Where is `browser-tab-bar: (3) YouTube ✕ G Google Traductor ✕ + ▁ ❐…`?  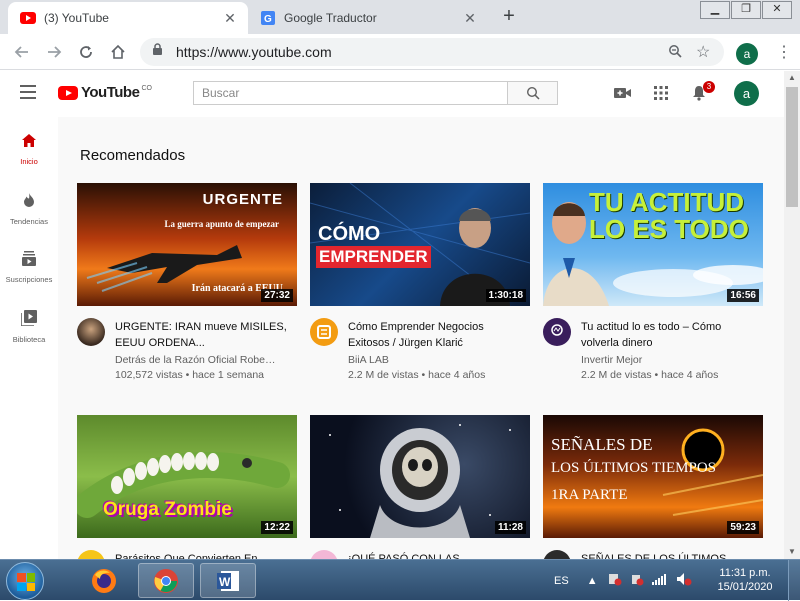
browser-tab-bar: (3) YouTube ✕ G Google Traductor ✕ + ▁ ❐… is located at coordinates (400, 17).